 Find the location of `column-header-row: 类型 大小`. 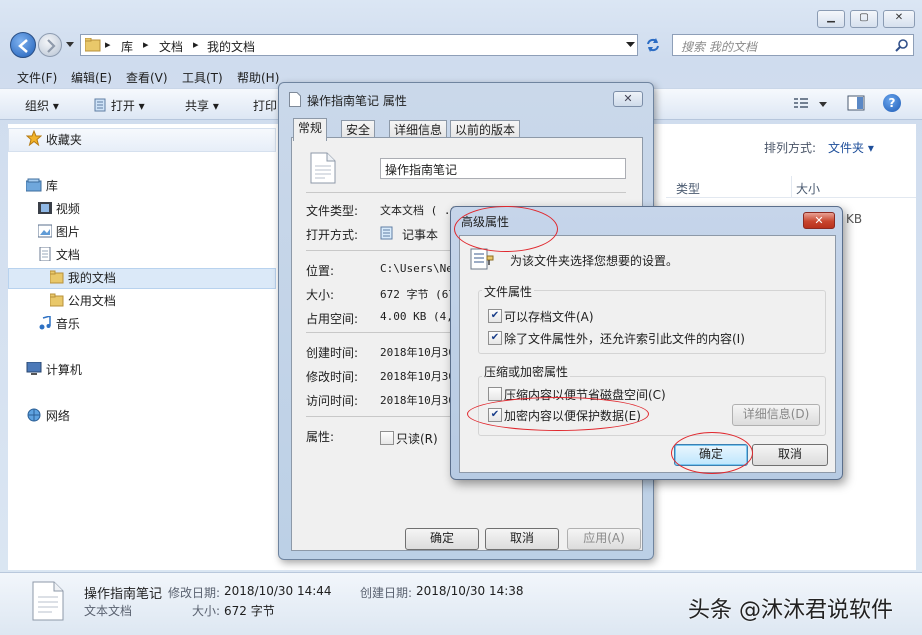

column-header-row: 类型 大小 is located at coordinates (791, 187).